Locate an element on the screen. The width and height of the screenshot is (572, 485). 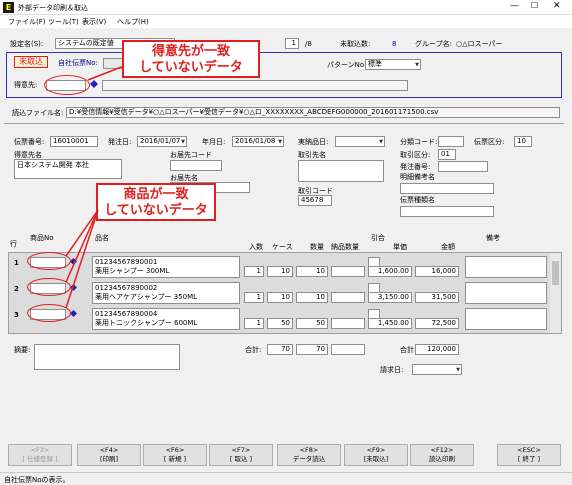
new-button: <F6>[ 新規 ] is located at coordinates (175, 455).